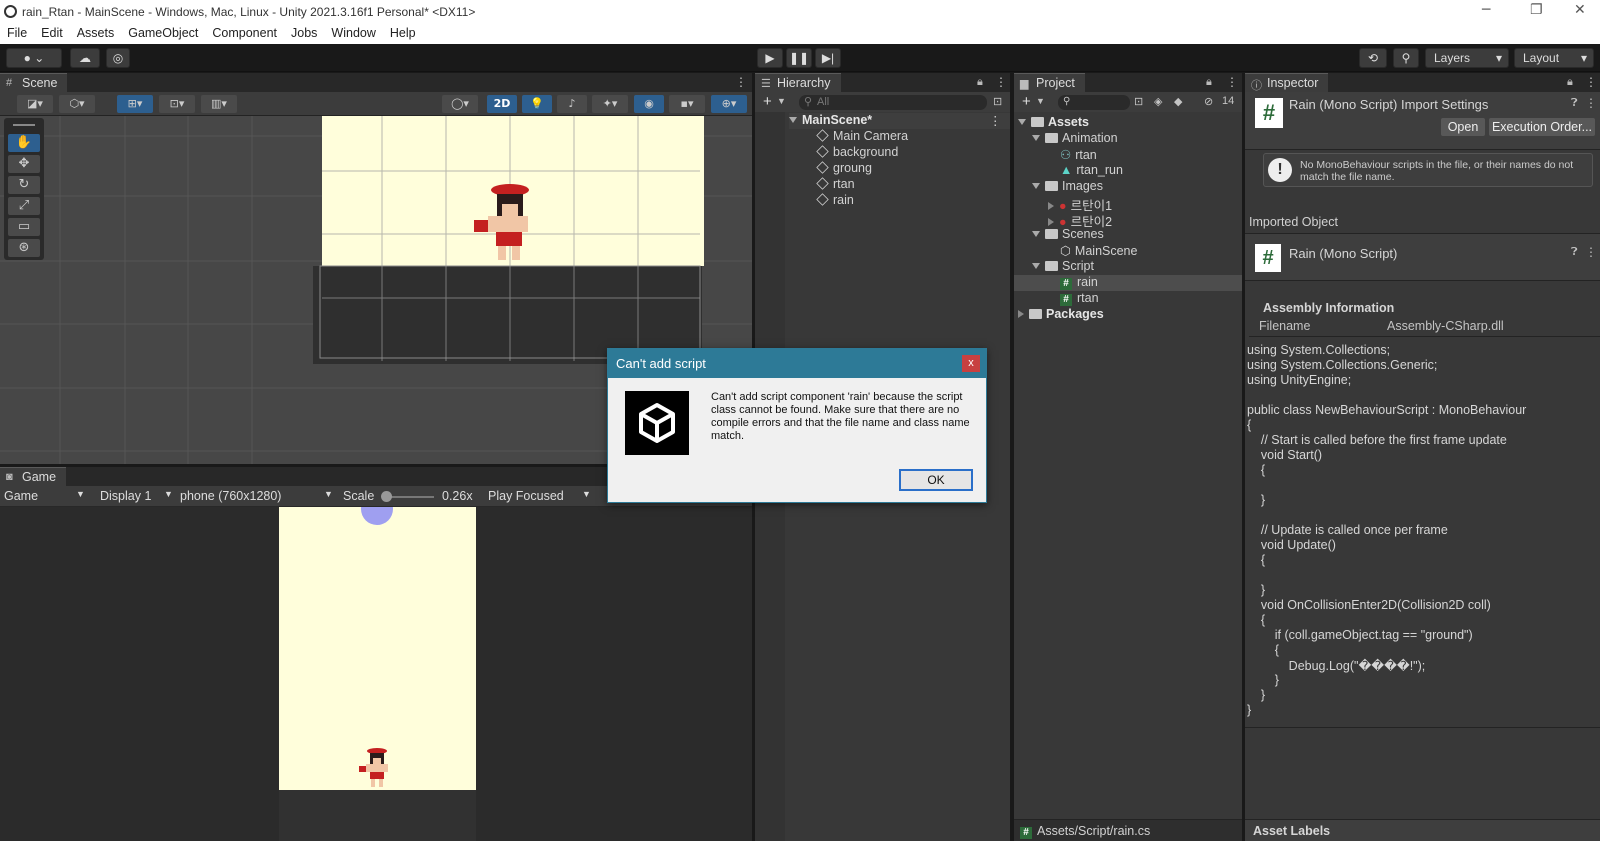 Image resolution: width=1600 pixels, height=841 pixels. Describe the element at coordinates (33, 476) in the screenshot. I see `tab-game: ◙ Game` at that location.